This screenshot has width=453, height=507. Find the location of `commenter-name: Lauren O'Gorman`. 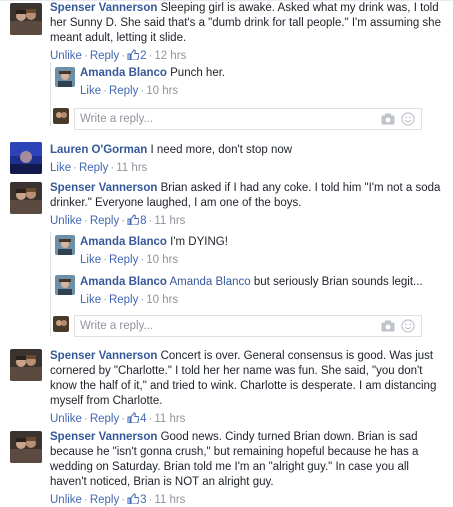

commenter-name: Lauren O'Gorman is located at coordinates (98, 150).